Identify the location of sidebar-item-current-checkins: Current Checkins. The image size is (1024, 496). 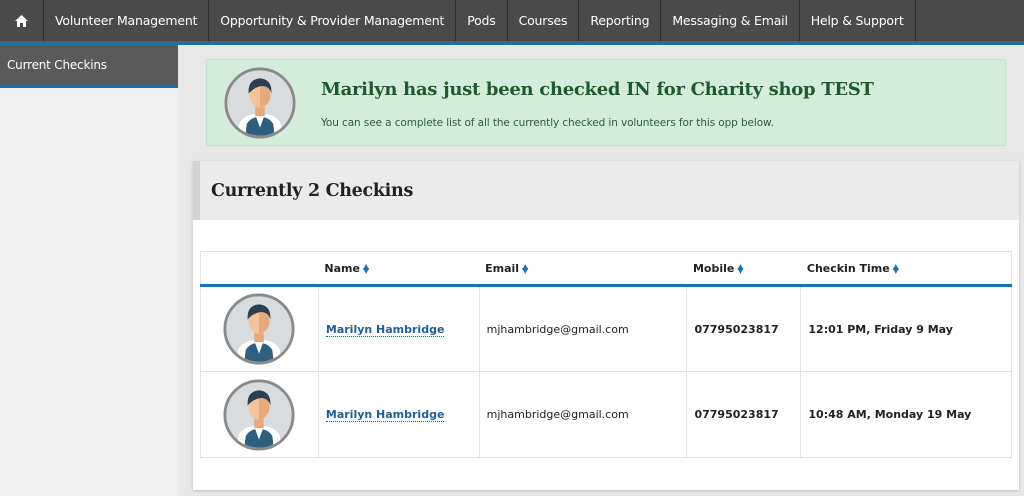
(89, 66).